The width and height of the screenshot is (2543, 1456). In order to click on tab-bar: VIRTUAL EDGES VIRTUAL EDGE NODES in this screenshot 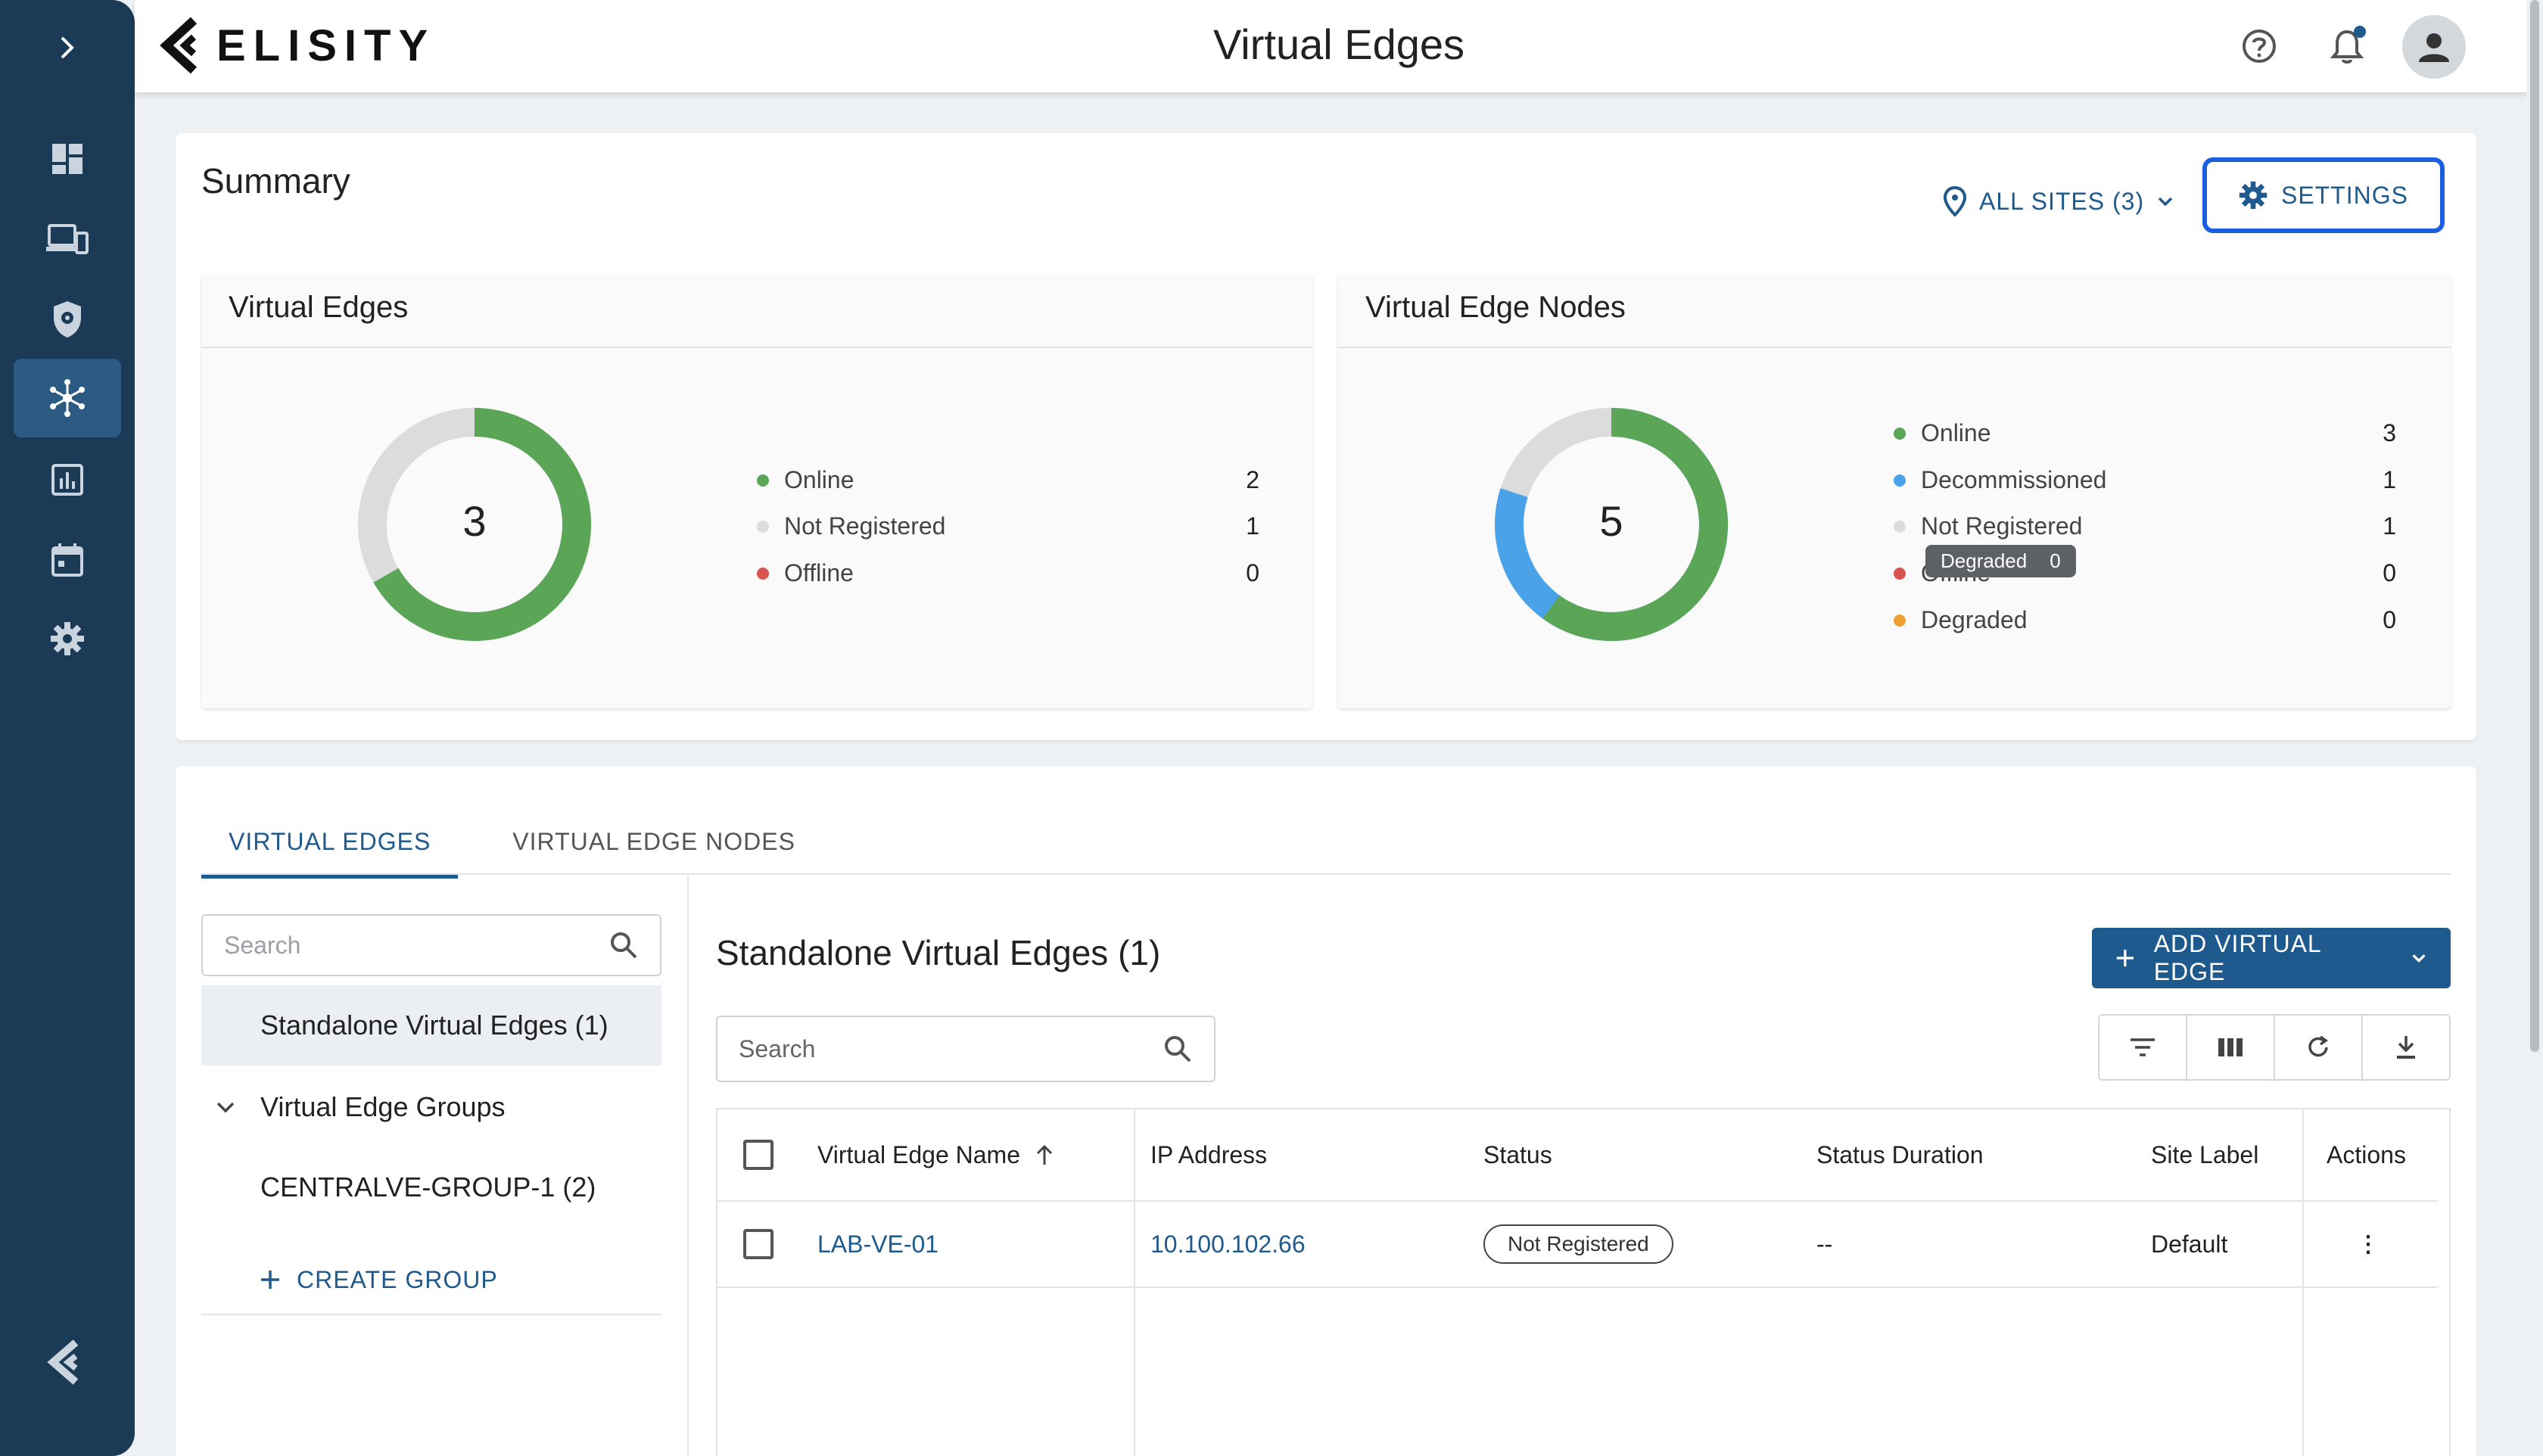, I will do `click(512, 847)`.